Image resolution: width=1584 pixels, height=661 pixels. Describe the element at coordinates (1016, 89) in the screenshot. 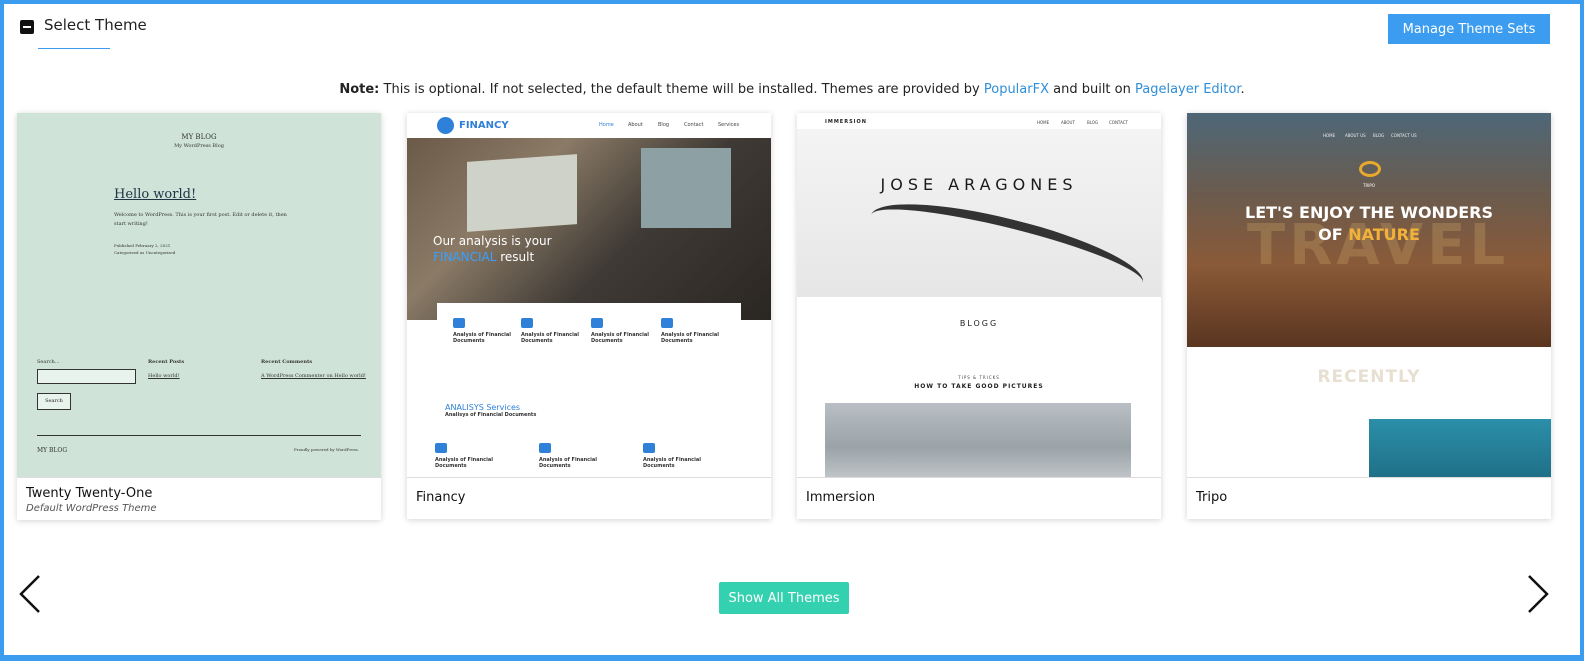

I see `popularfx-link: PopularFX` at that location.